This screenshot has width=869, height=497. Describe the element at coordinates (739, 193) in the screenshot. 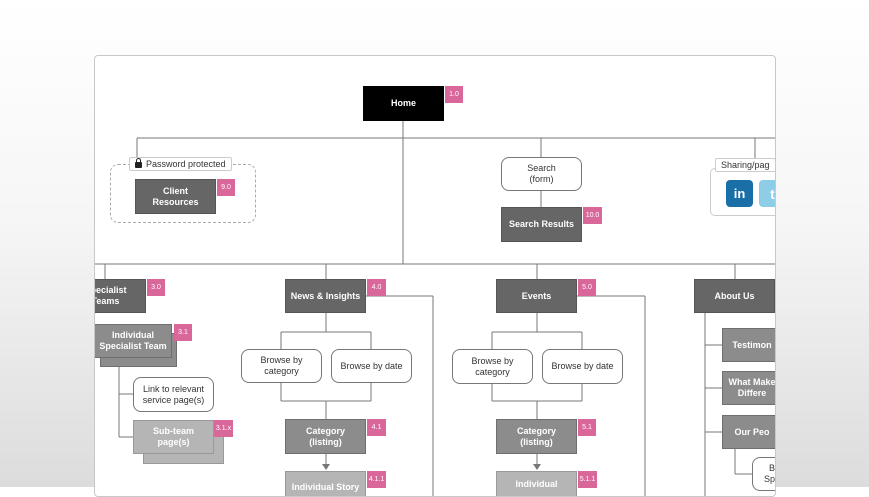

I see `linkedin-icon: in` at that location.